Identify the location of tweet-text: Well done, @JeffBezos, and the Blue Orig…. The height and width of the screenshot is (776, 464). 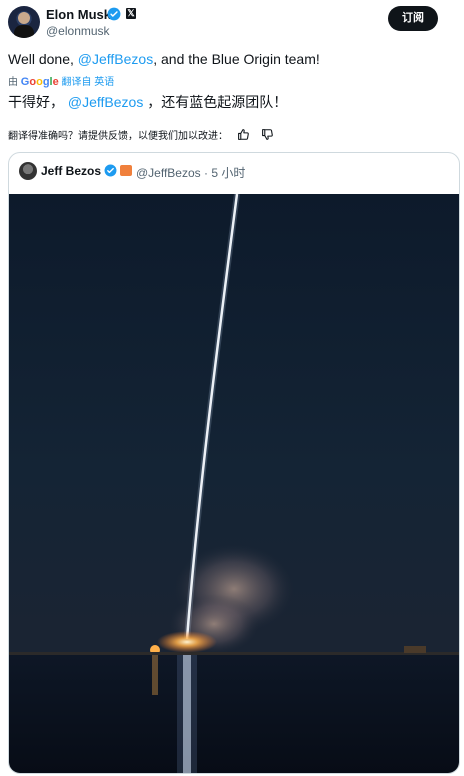
(164, 59).